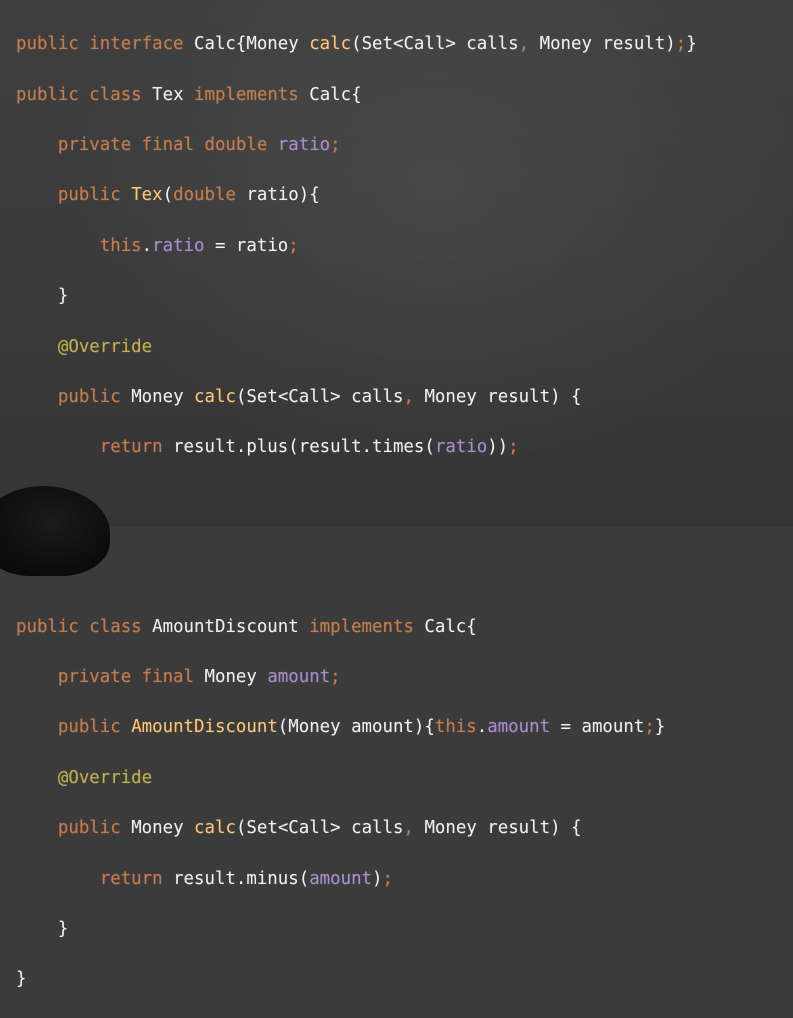  Describe the element at coordinates (309, 447) in the screenshot. I see `code-line-return-plus: return result.plus(result.times(ratio));` at that location.